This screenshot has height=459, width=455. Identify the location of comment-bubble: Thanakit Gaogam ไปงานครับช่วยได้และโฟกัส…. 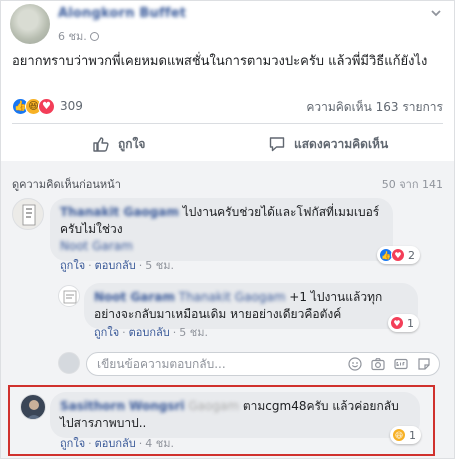
(221, 229).